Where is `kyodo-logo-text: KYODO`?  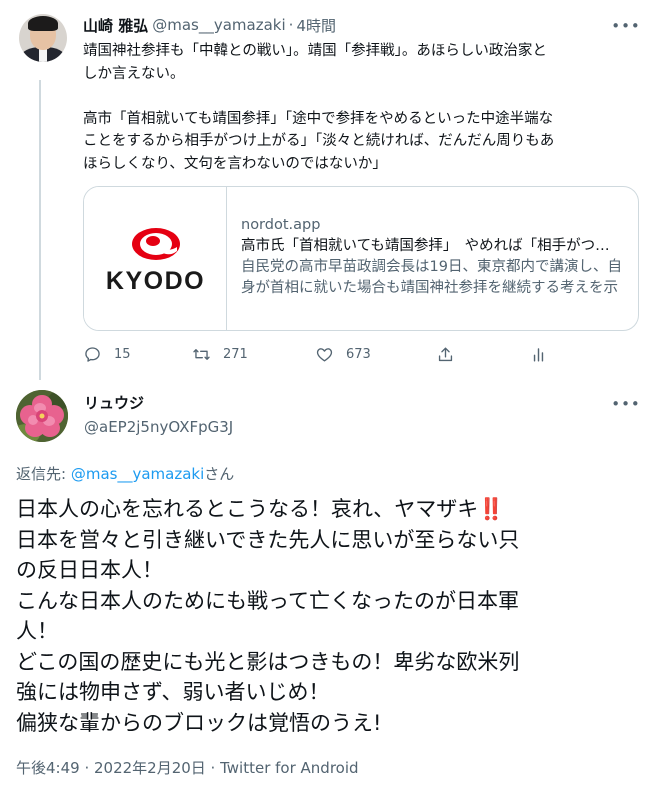 kyodo-logo-text: KYODO is located at coordinates (155, 281).